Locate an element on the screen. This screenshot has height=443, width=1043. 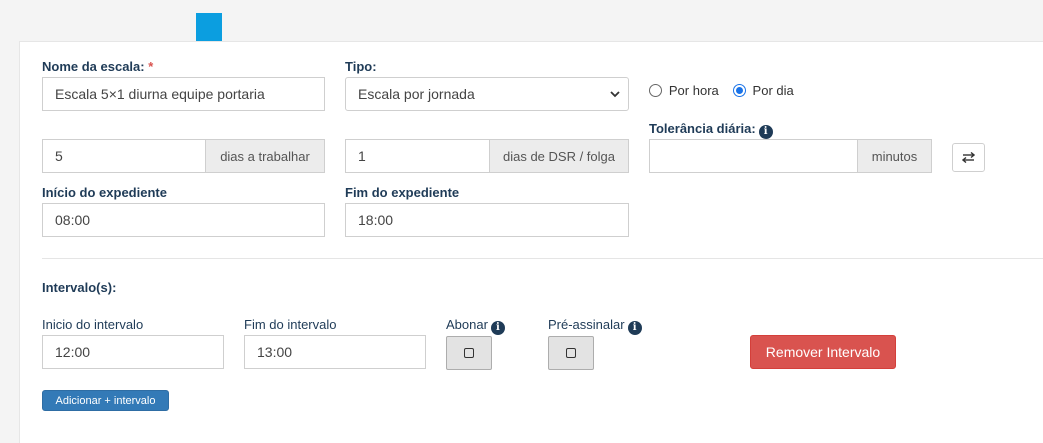
tolerancia-label: Tolerância diária: i is located at coordinates (711, 130).